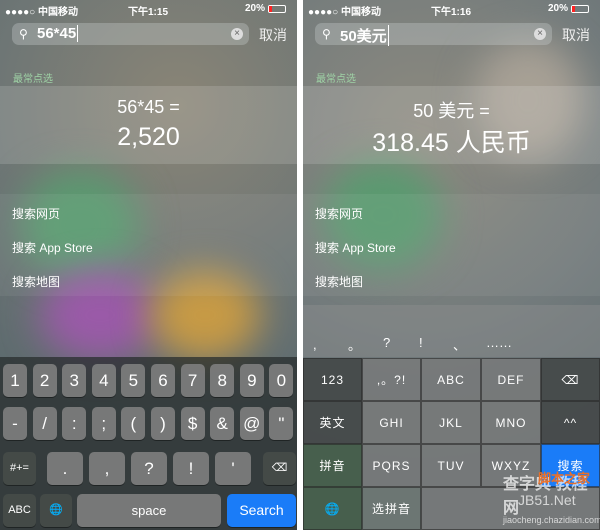 The height and width of the screenshot is (530, 600). What do you see at coordinates (163, 423) in the screenshot?
I see `key: )` at bounding box center [163, 423].